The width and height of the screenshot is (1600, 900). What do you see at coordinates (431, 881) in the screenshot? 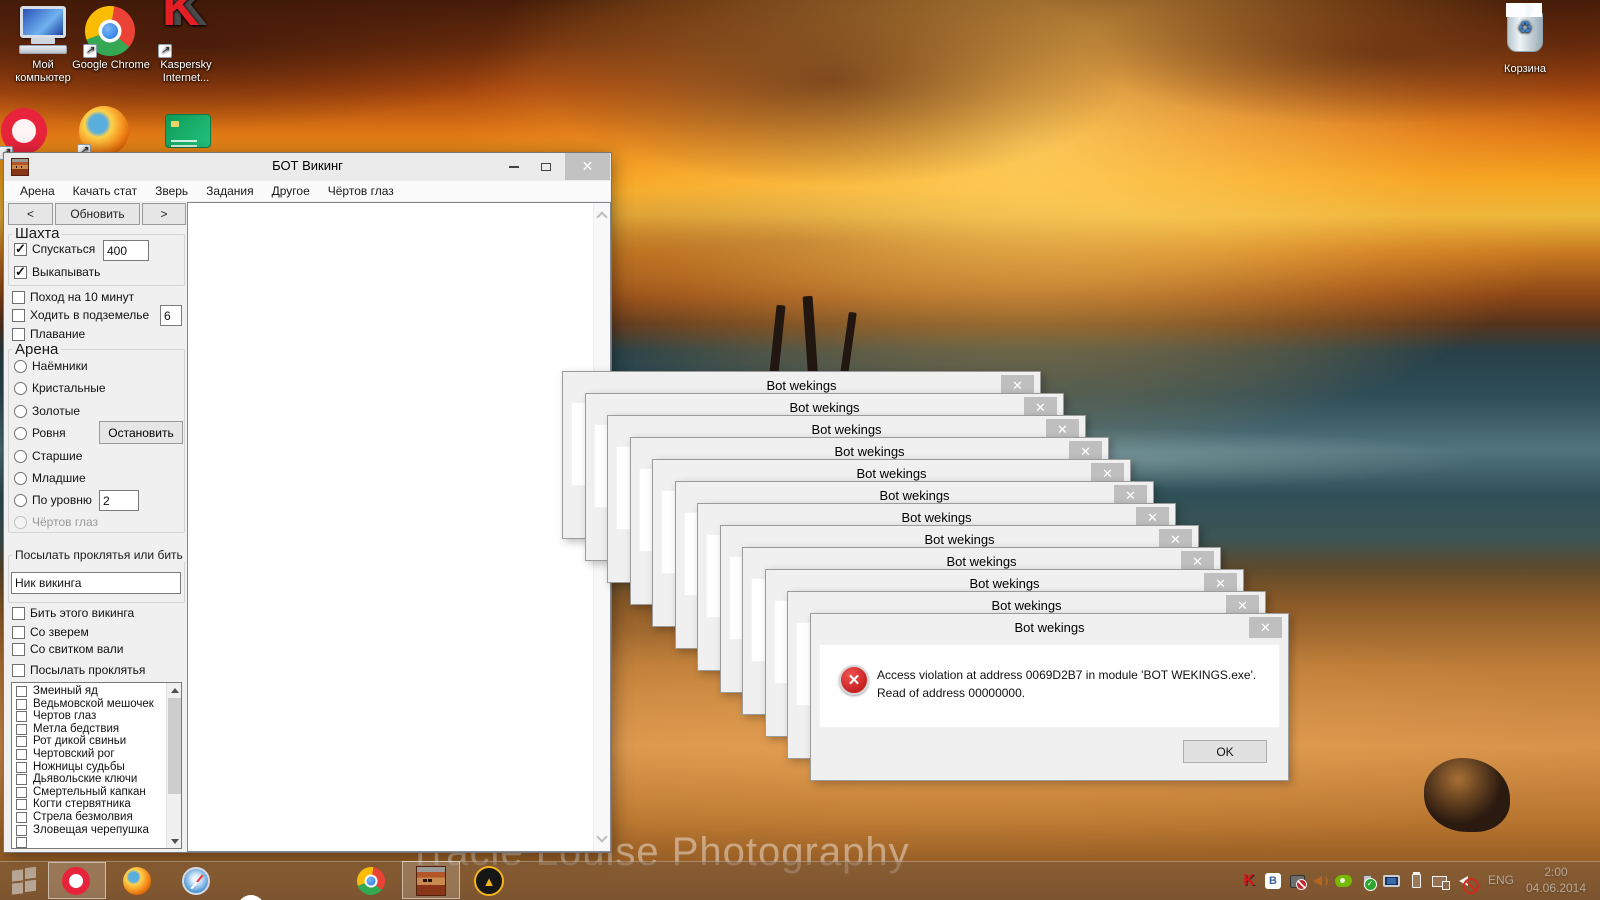
I see `taskbar-bot-viking-icon` at bounding box center [431, 881].